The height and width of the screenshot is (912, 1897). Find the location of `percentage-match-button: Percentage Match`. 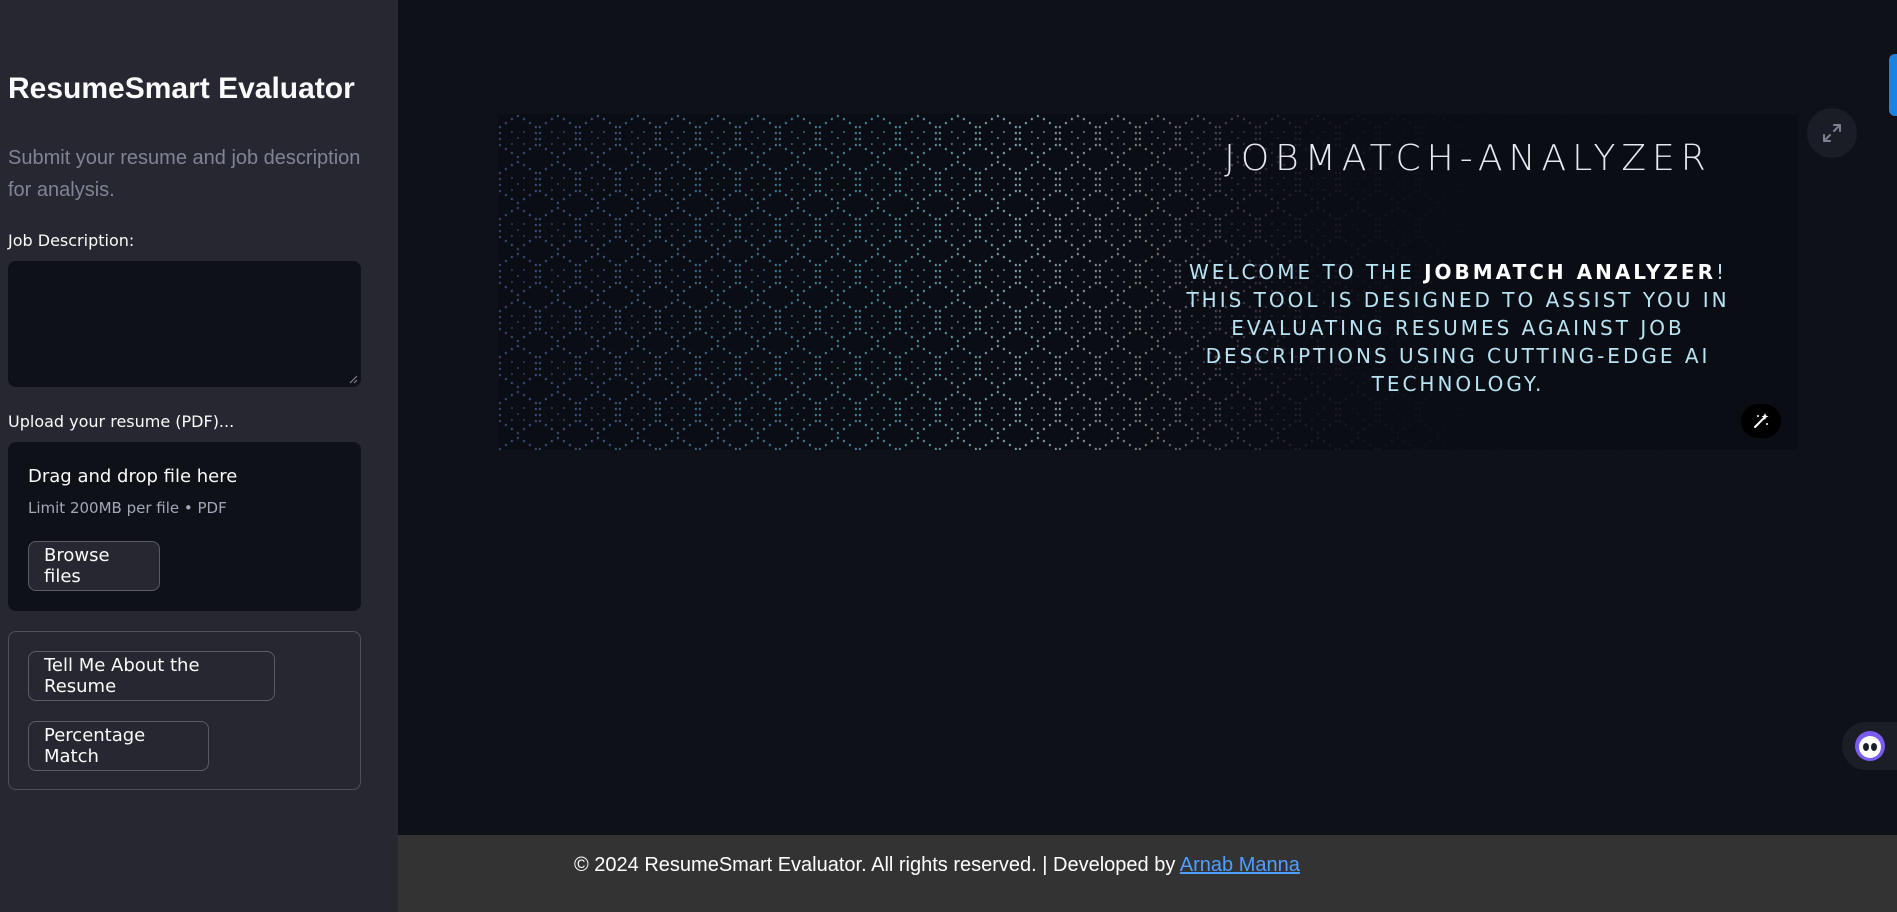

percentage-match-button: Percentage Match is located at coordinates (118, 746).